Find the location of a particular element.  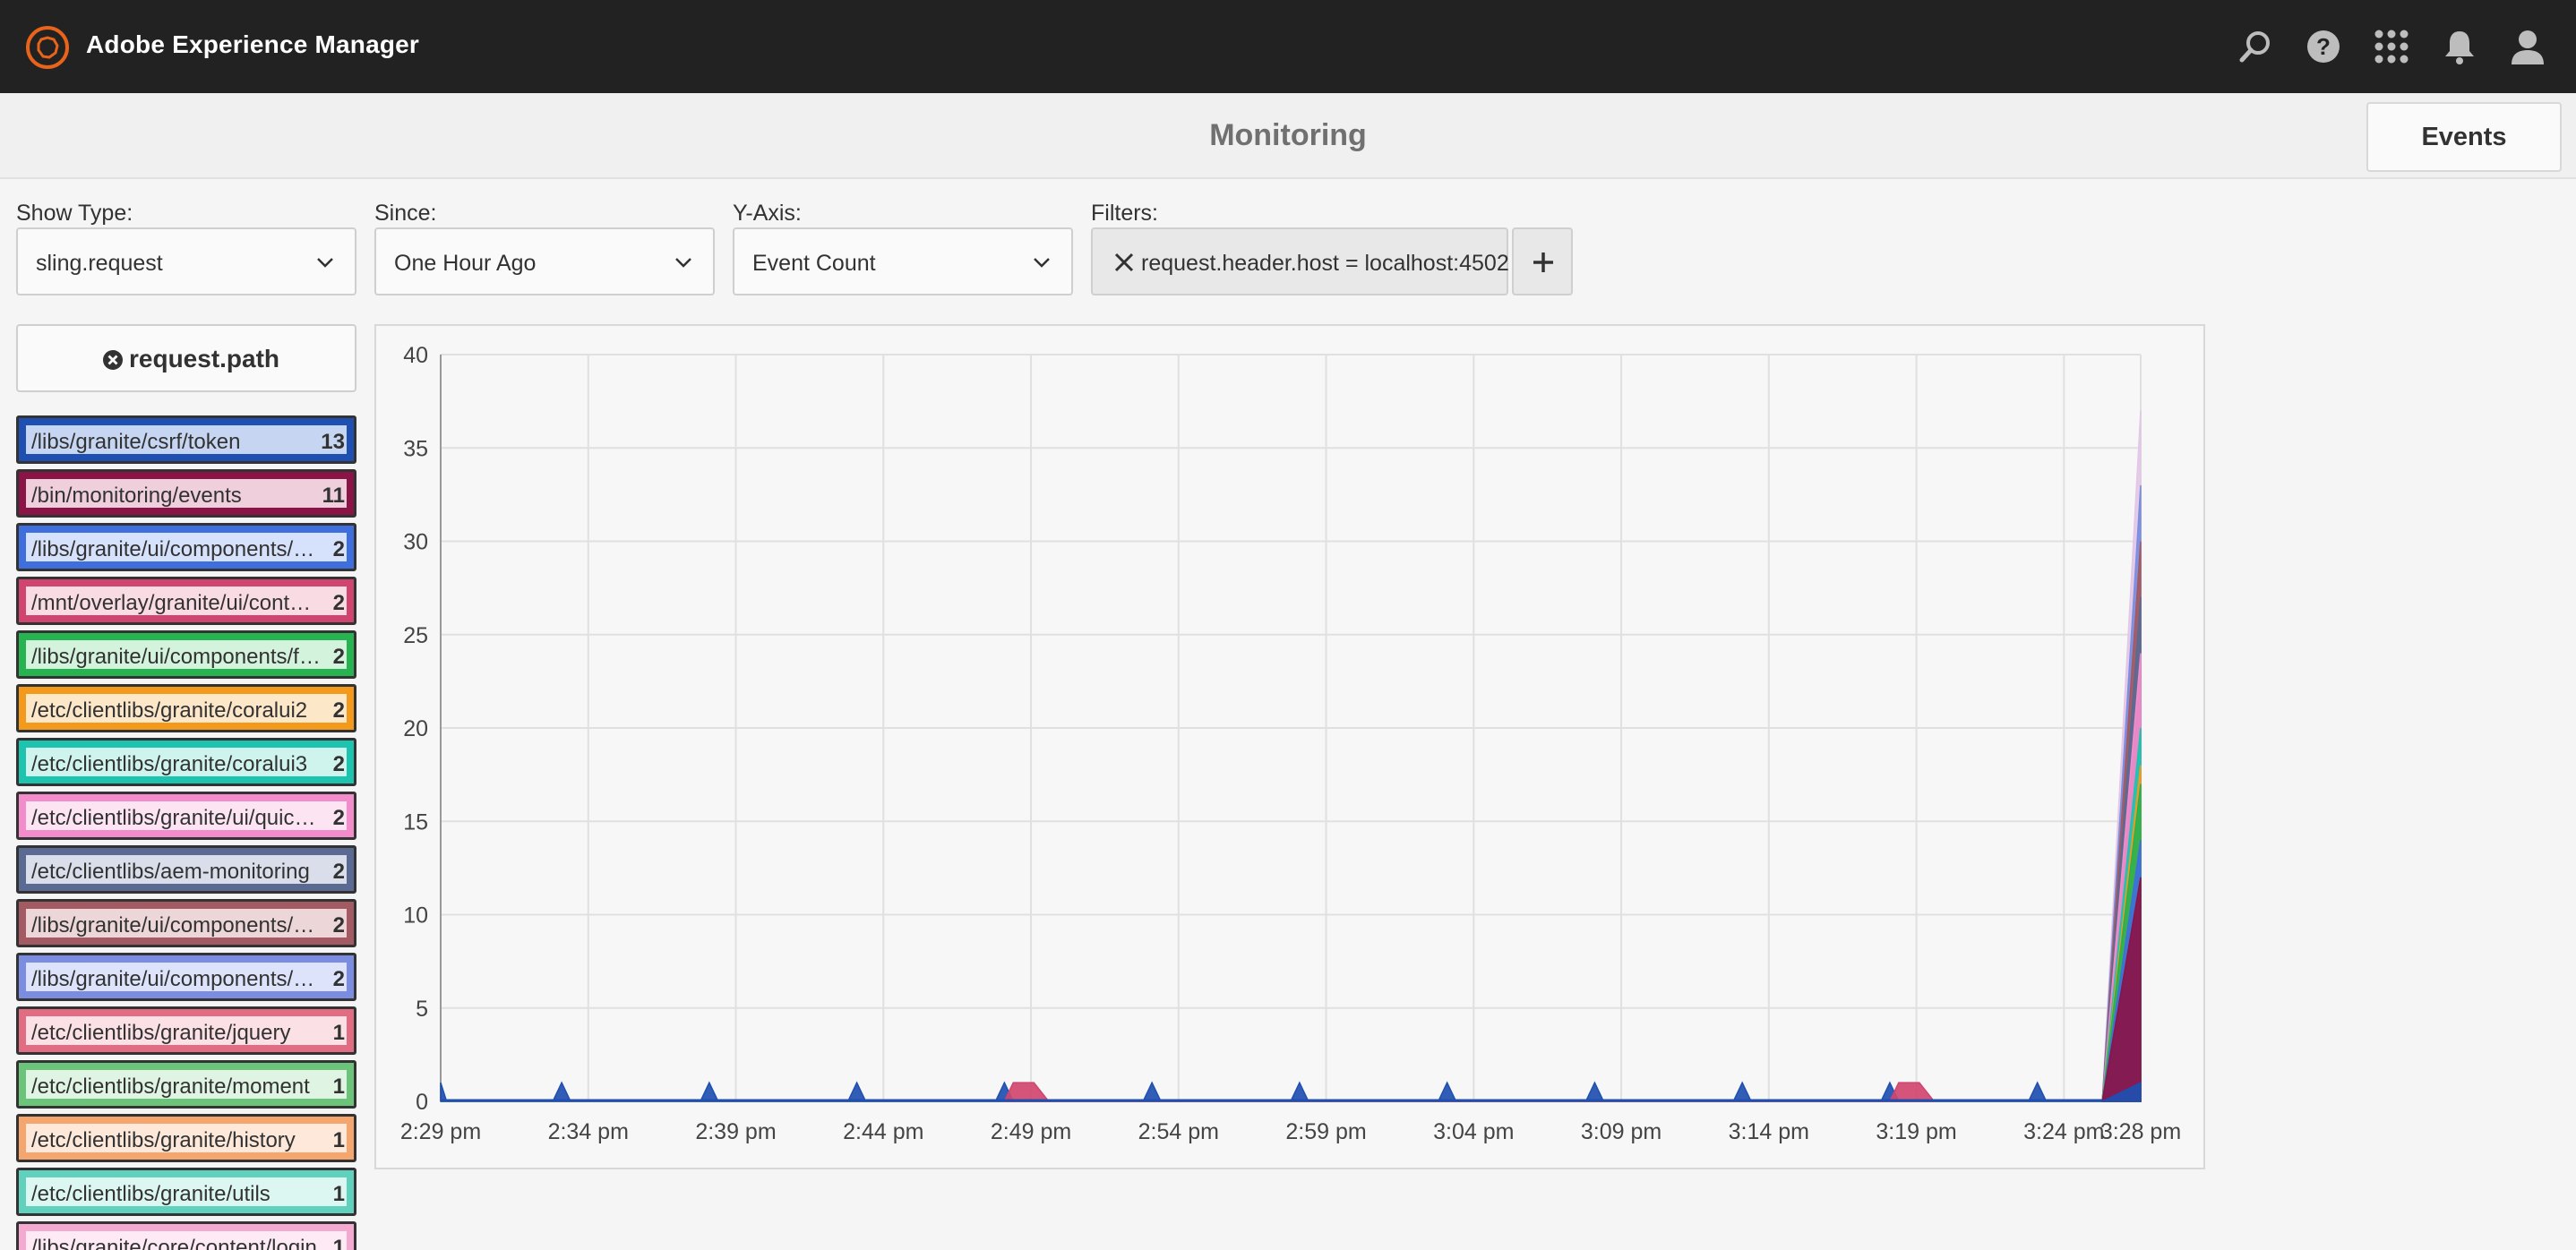

x-tick-label: 3:09 pm is located at coordinates (1621, 1131).